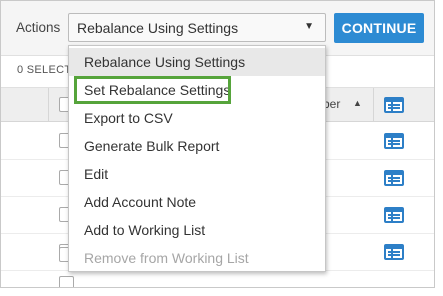 Image resolution: width=443 pixels, height=296 pixels. I want to click on selected-count: 0 SELECT, so click(44, 70).